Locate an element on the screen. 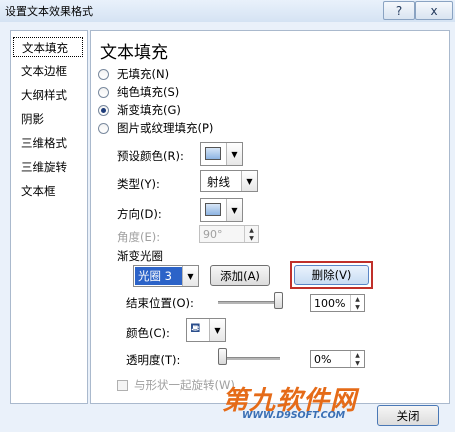 This screenshot has width=455, height=432. radio-label: 渐变填充(G) is located at coordinates (149, 110).